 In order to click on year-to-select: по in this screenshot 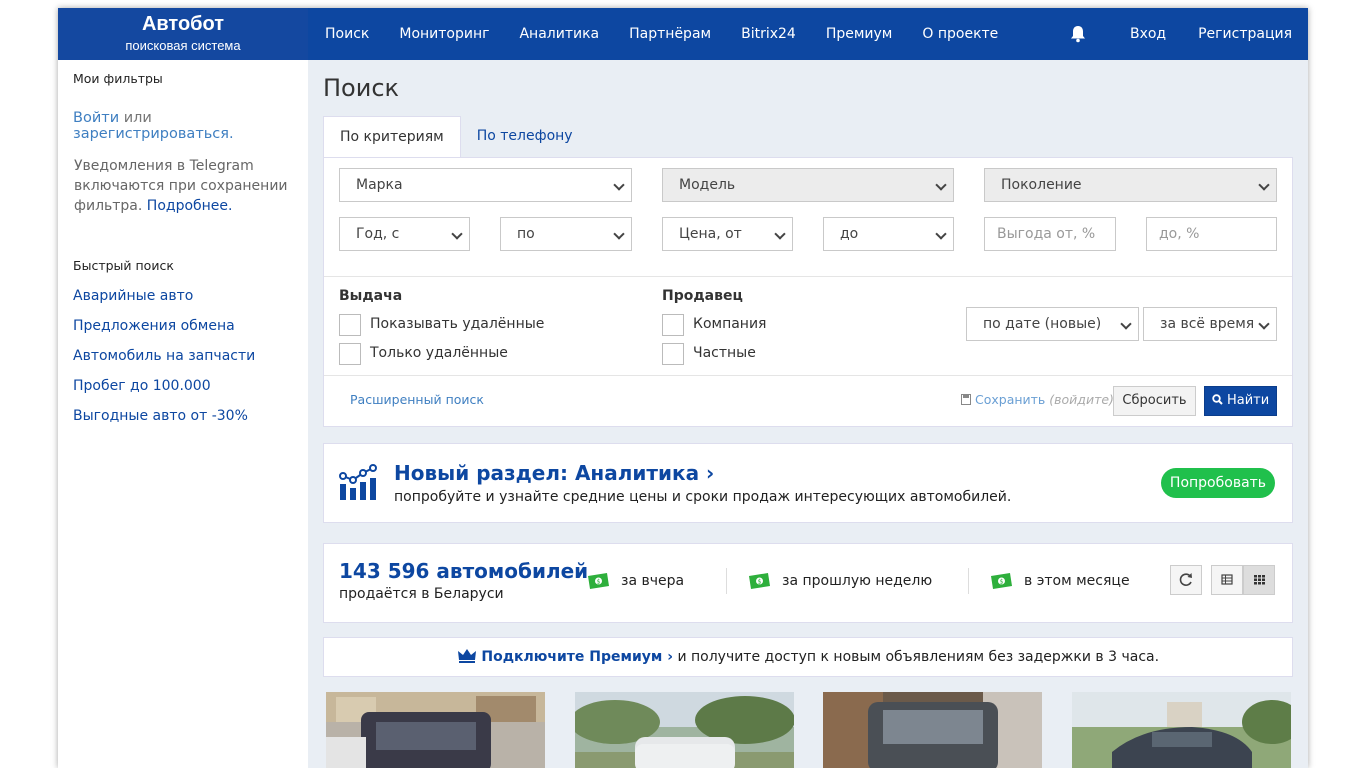, I will do `click(566, 234)`.